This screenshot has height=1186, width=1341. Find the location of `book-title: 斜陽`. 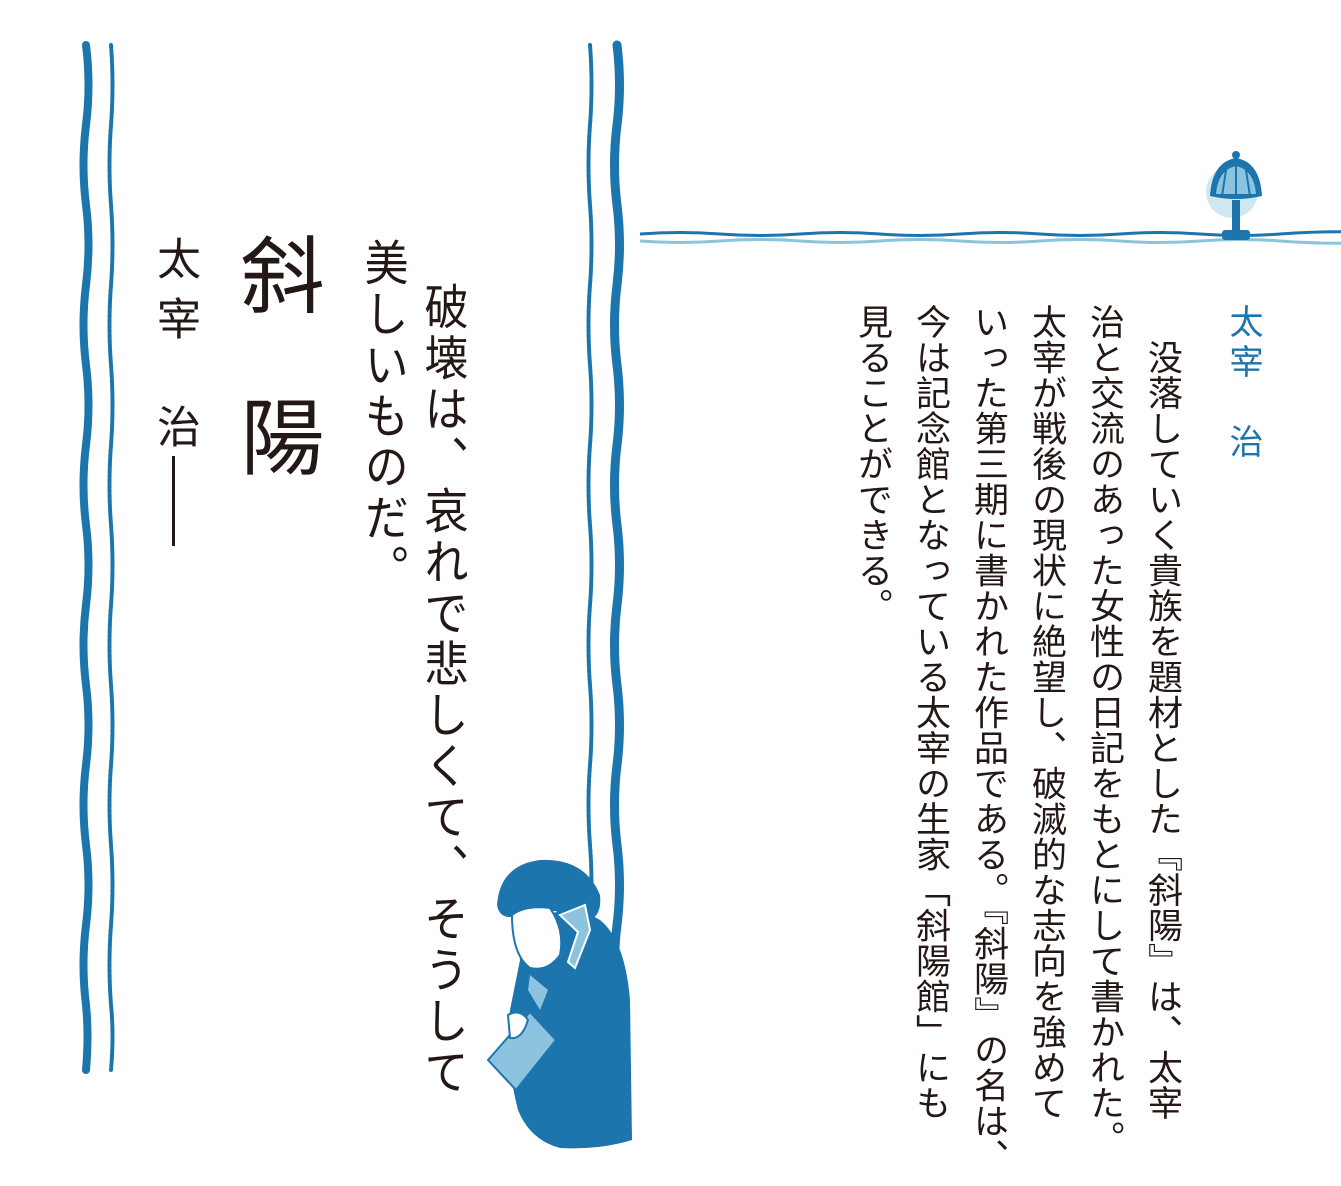

book-title: 斜陽 is located at coordinates (276, 394).